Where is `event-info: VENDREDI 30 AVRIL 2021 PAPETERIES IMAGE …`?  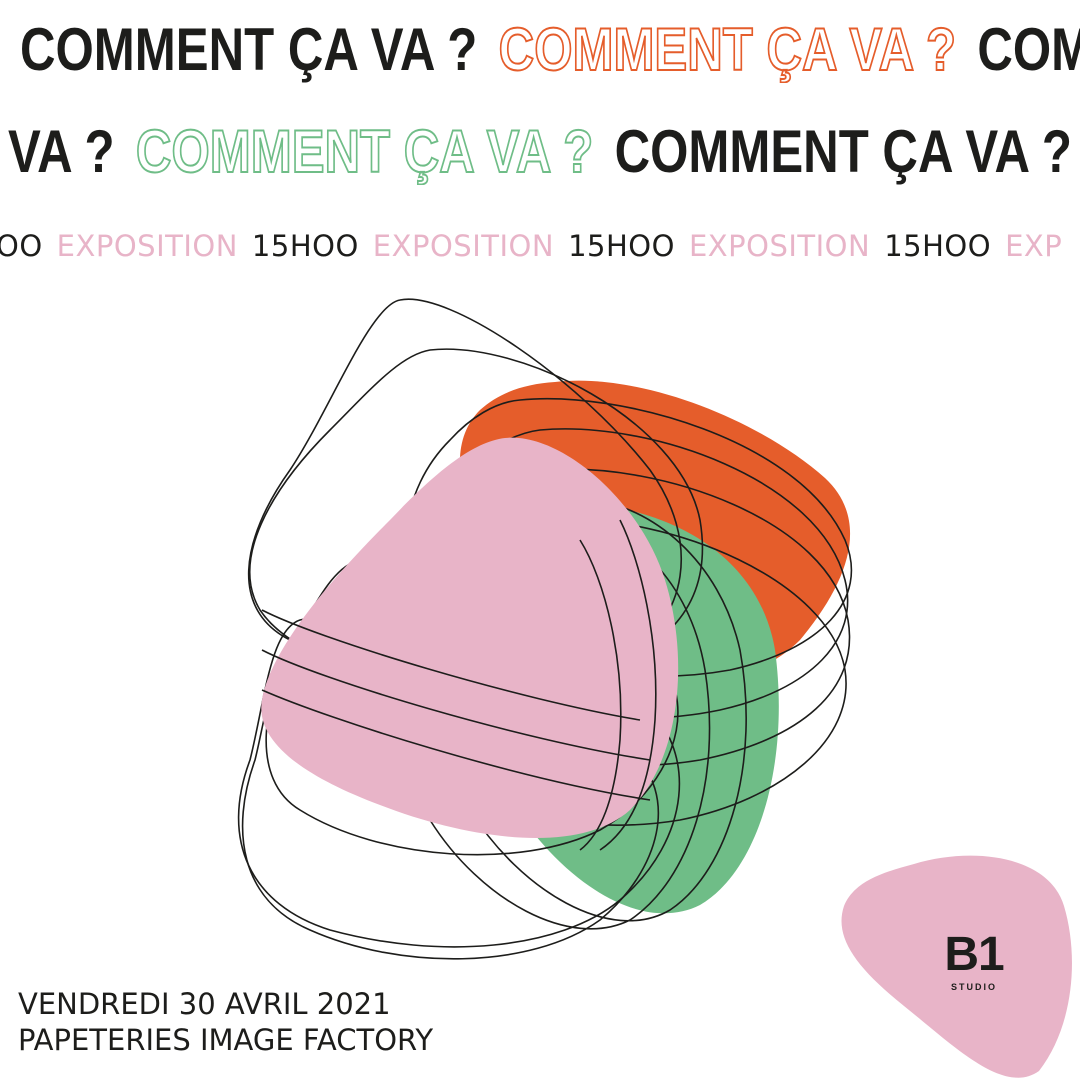
event-info: VENDREDI 30 AVRIL 2021 PAPETERIES IMAGE … is located at coordinates (225, 1022).